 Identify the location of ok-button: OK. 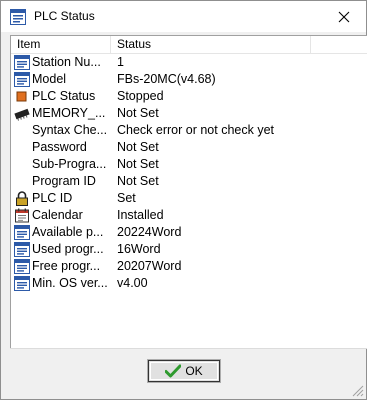
(184, 371).